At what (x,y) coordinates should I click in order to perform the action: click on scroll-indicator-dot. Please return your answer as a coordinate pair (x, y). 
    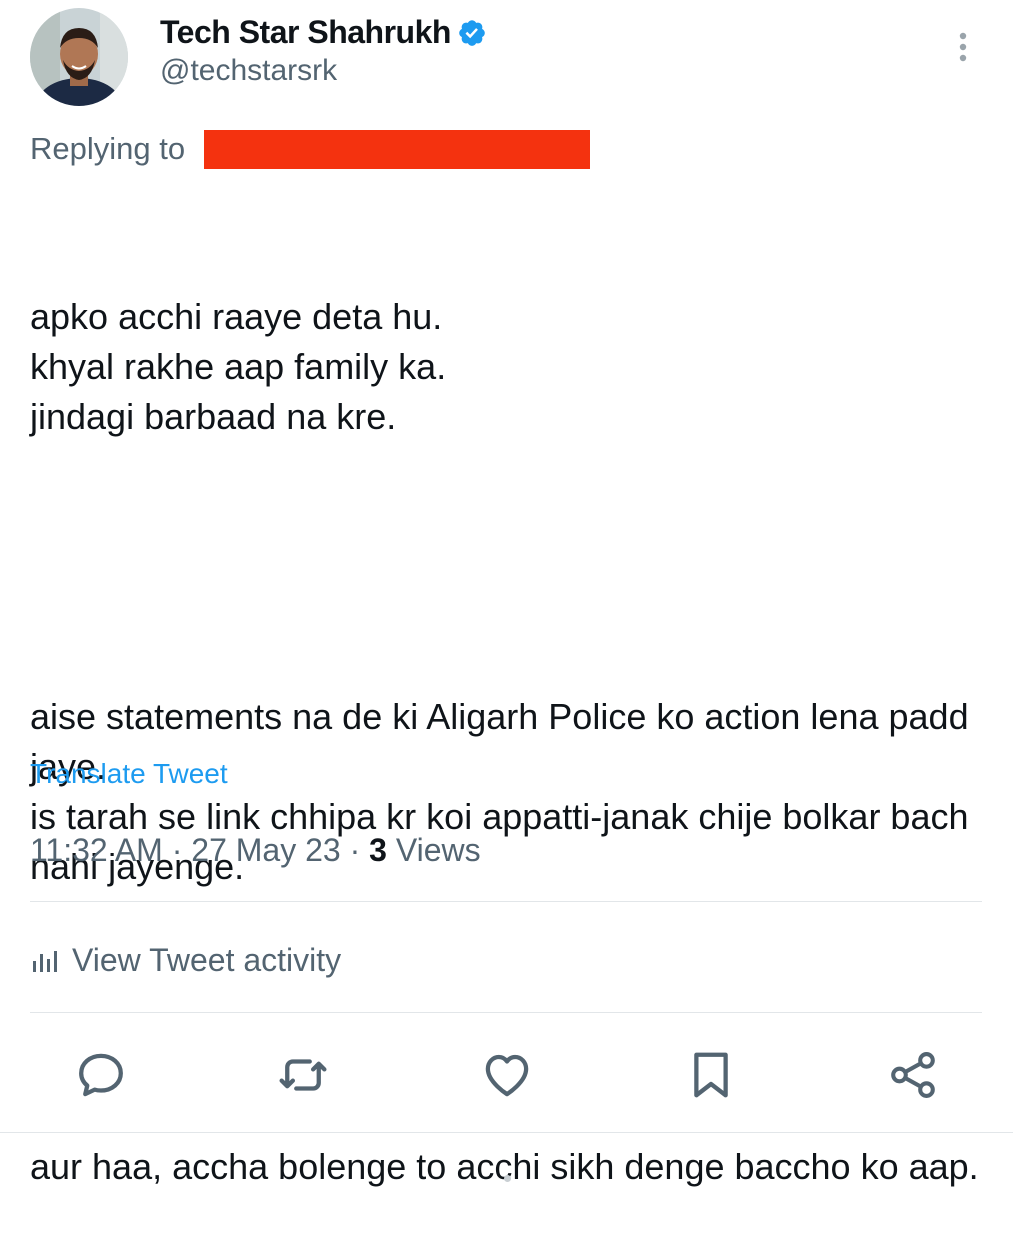
    Looking at the image, I should click on (507, 1178).